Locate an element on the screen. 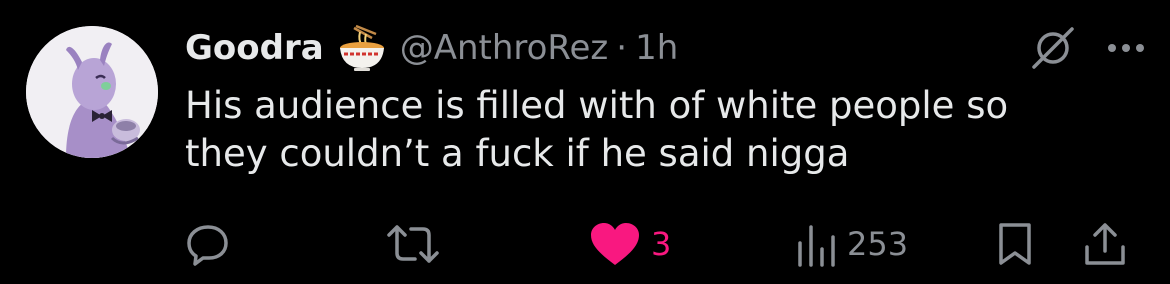 This screenshot has width=1170, height=284. header-actions is located at coordinates (1087, 48).